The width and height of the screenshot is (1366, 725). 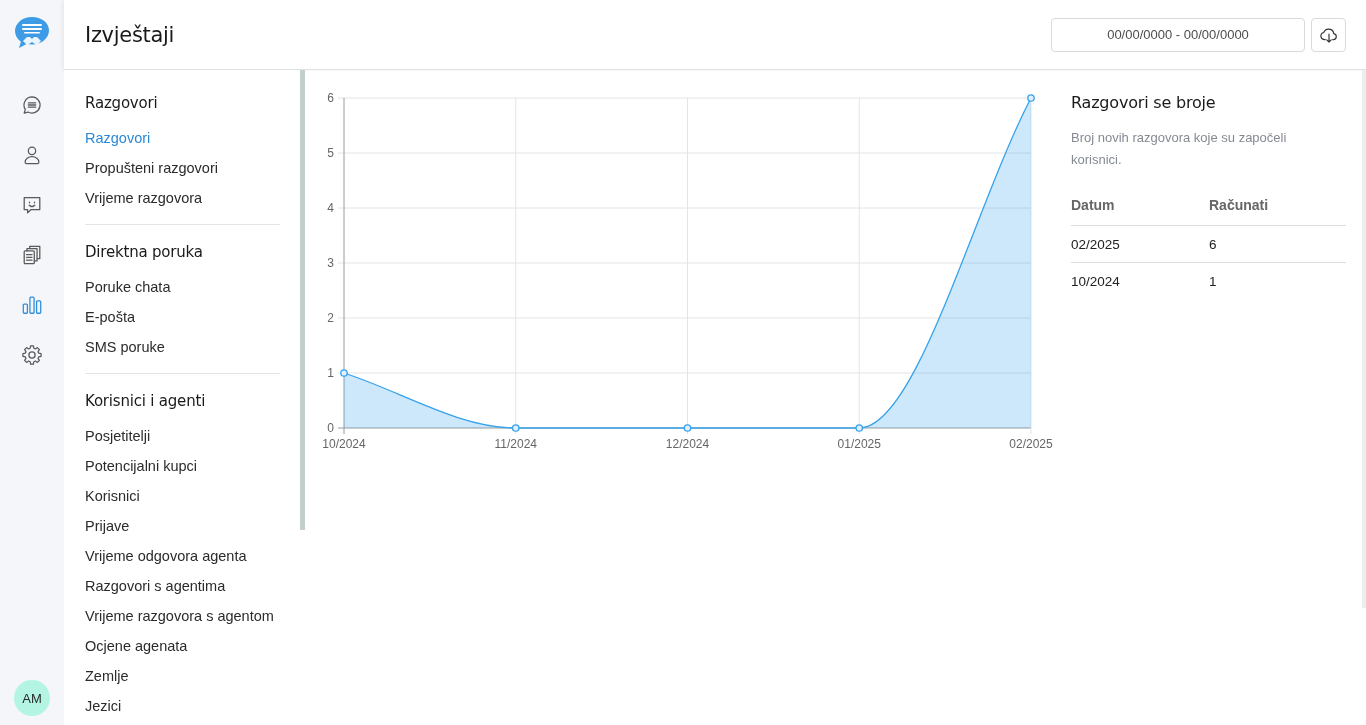 What do you see at coordinates (107, 526) in the screenshot?
I see `menu-link: Prijave` at bounding box center [107, 526].